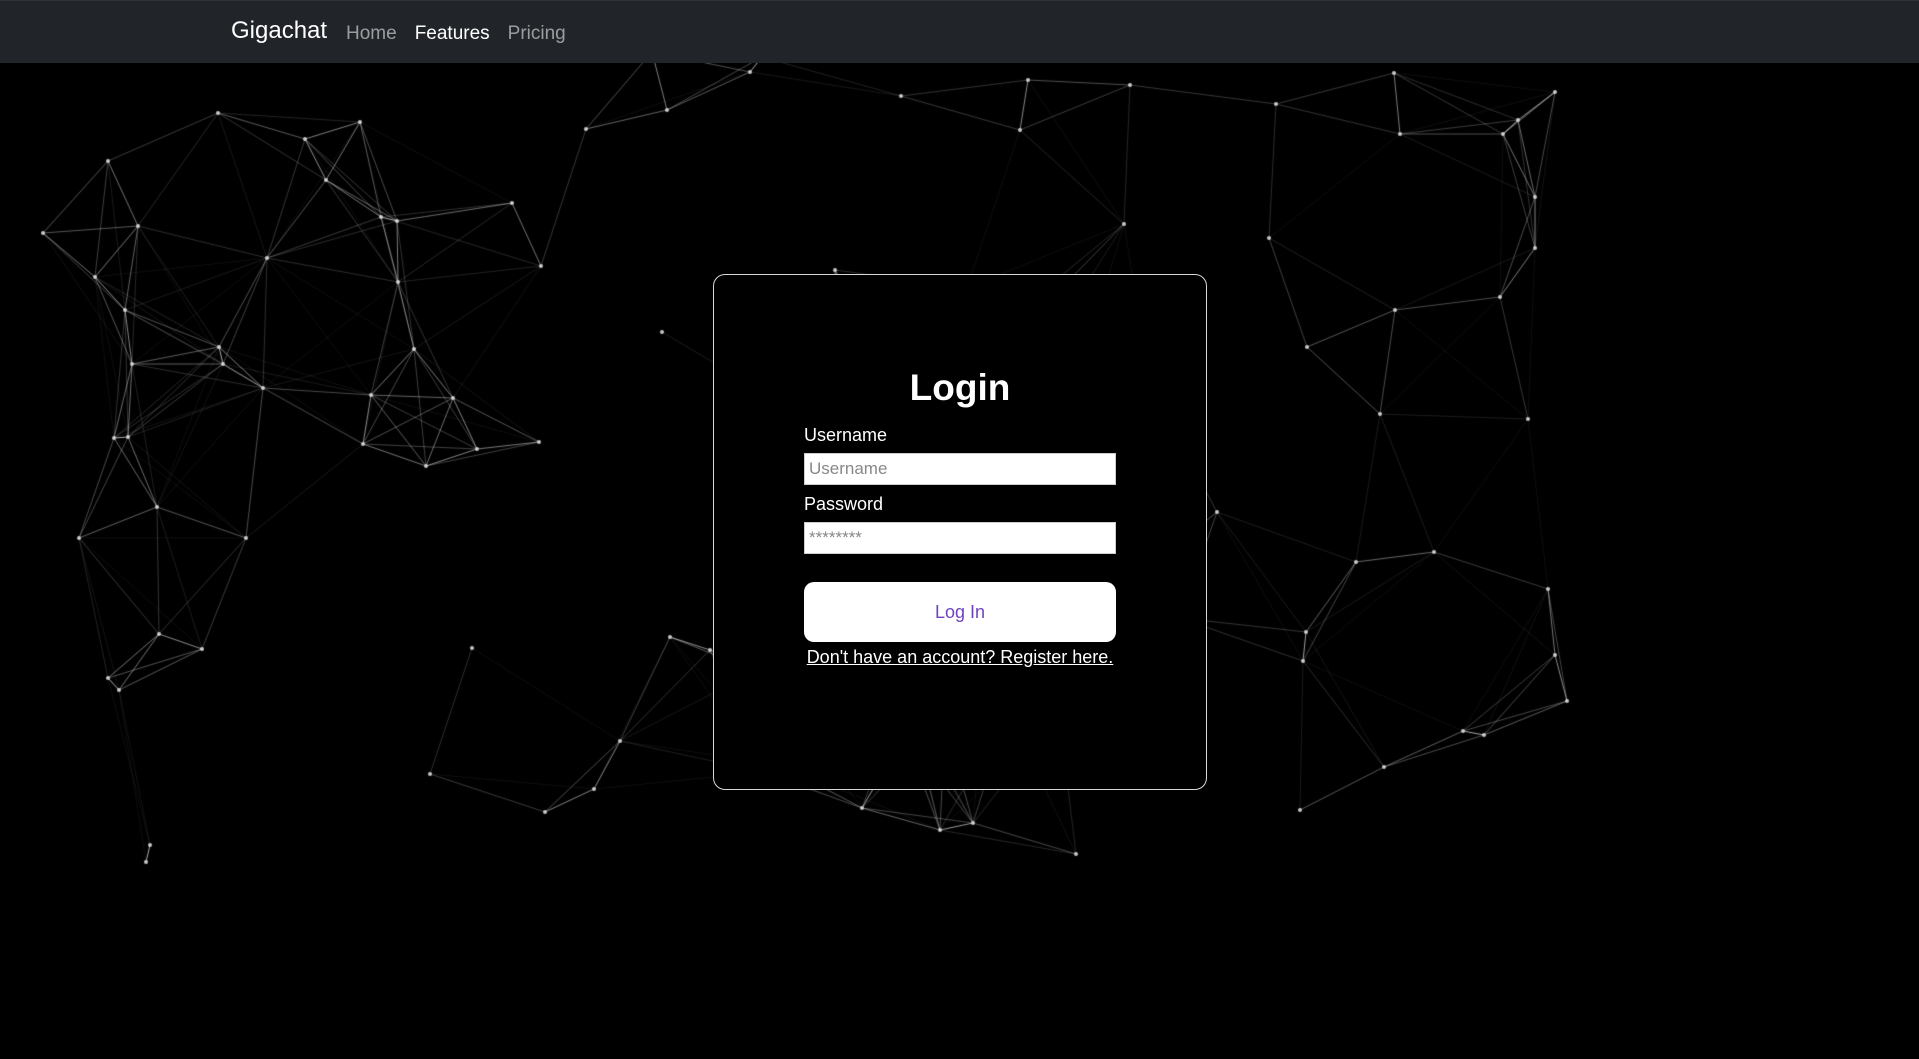 The height and width of the screenshot is (1059, 1919). Describe the element at coordinates (844, 504) in the screenshot. I see `password-label: Password` at that location.